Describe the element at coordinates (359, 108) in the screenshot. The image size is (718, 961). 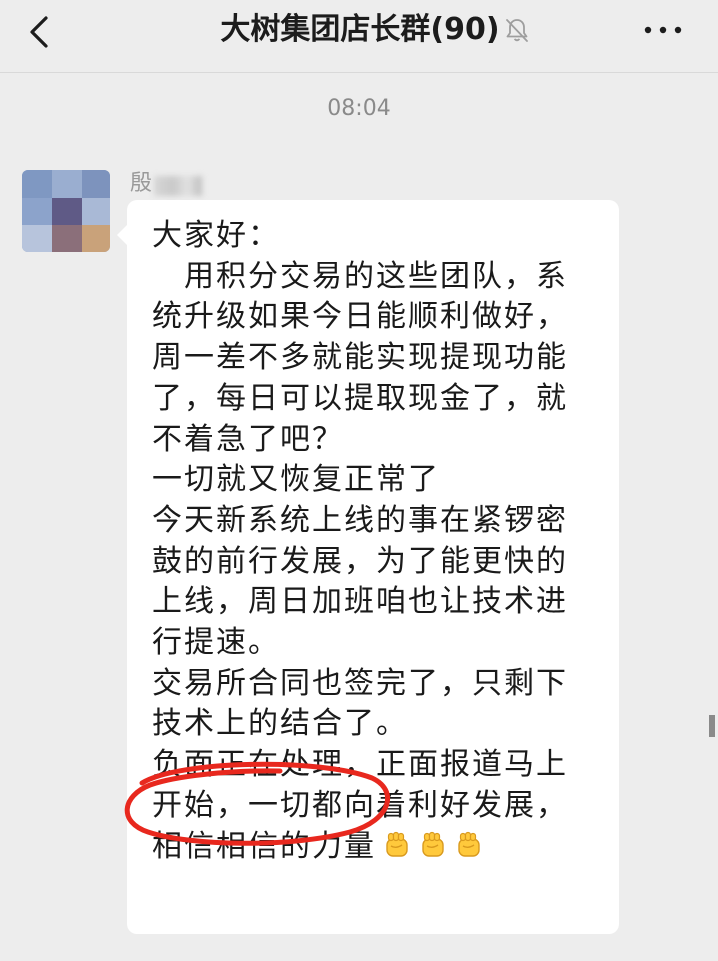
I see `message-timestamp: 08:04` at that location.